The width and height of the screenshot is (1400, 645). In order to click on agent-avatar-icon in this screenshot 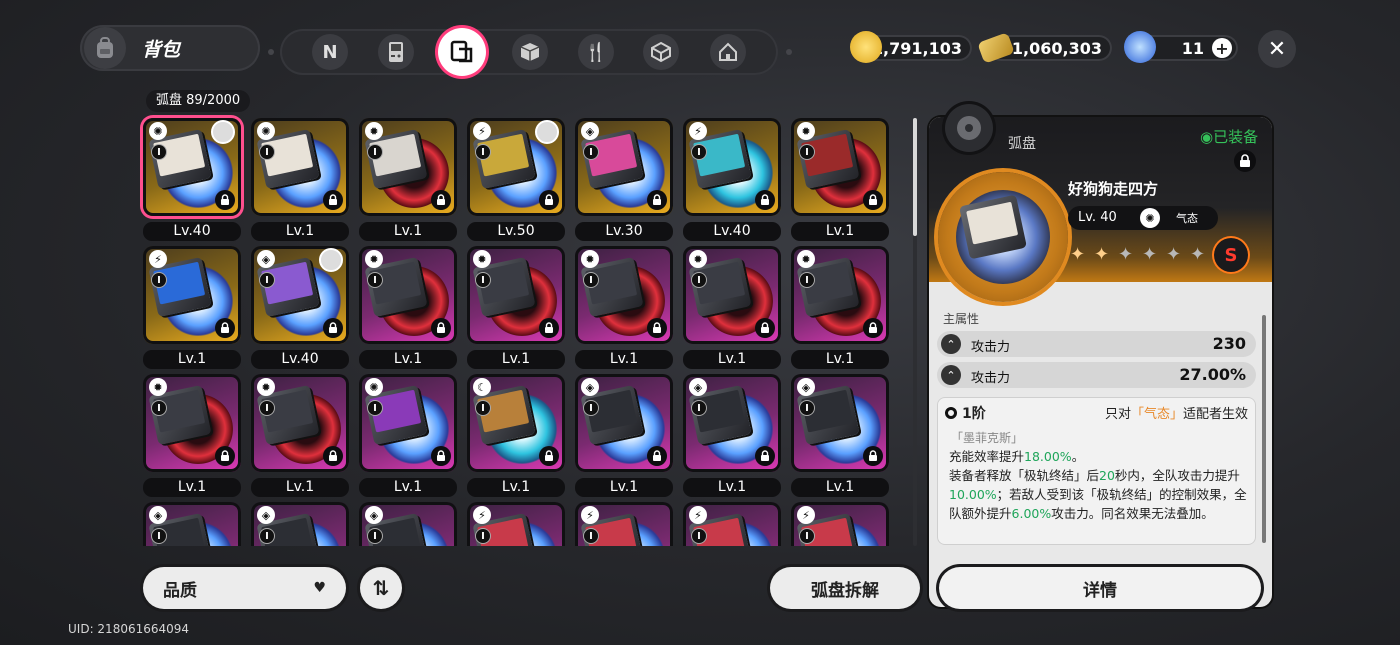, I will do `click(331, 260)`.